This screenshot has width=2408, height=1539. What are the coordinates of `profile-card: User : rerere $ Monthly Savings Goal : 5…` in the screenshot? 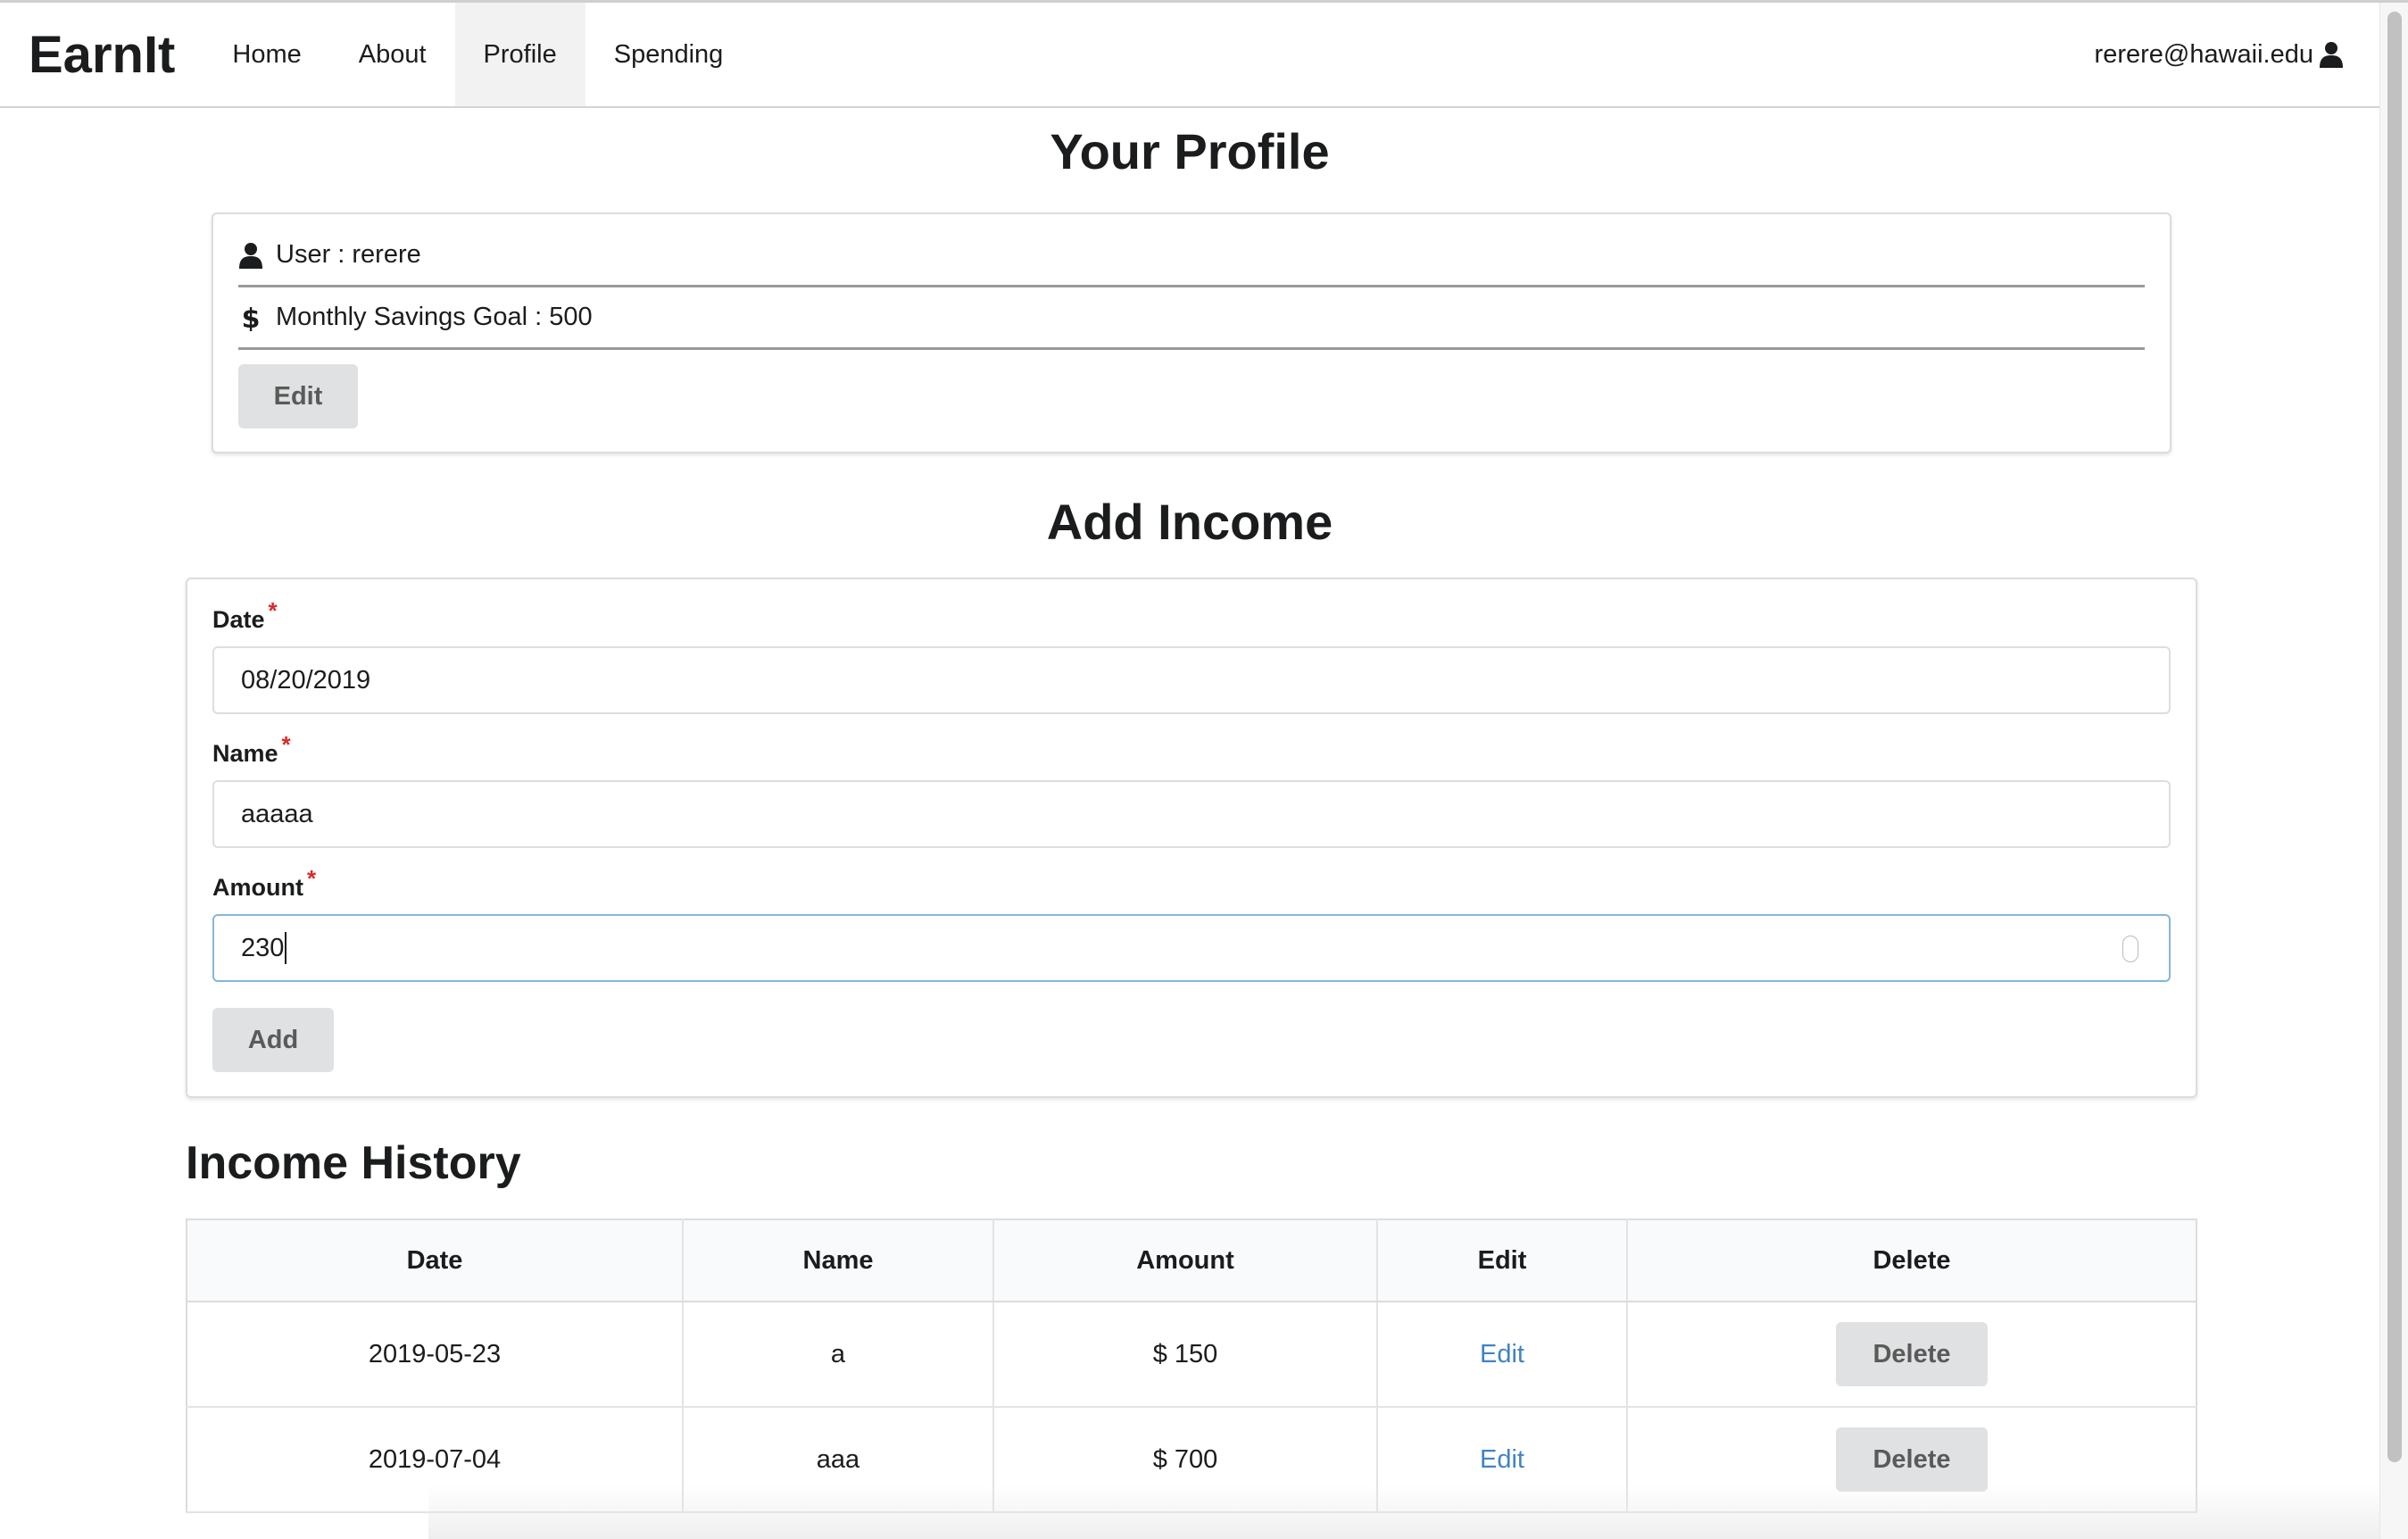 It's located at (1191, 332).